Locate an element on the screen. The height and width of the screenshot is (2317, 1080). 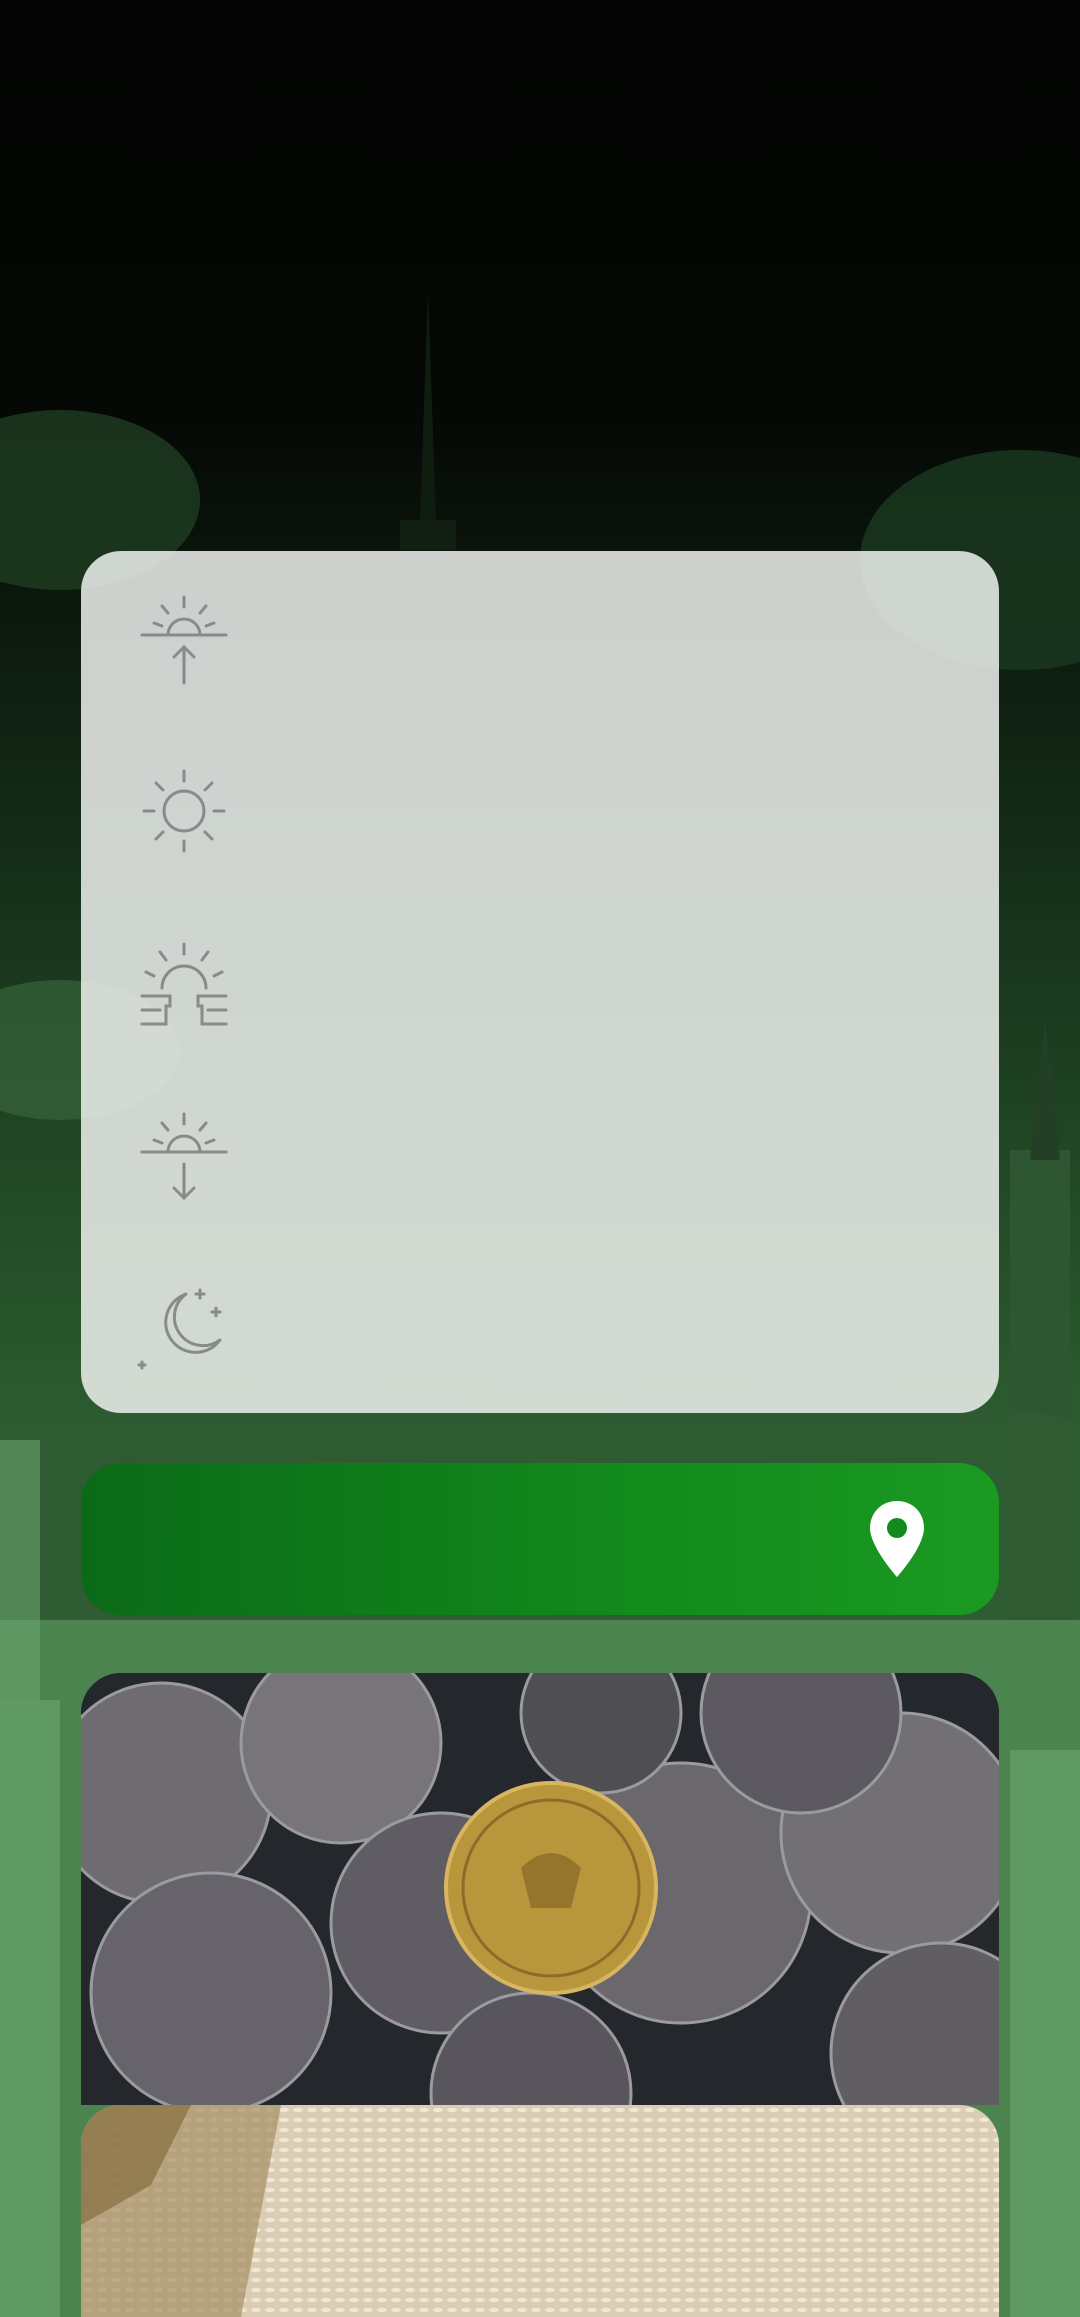
map-pin-icon is located at coordinates (897, 1539).